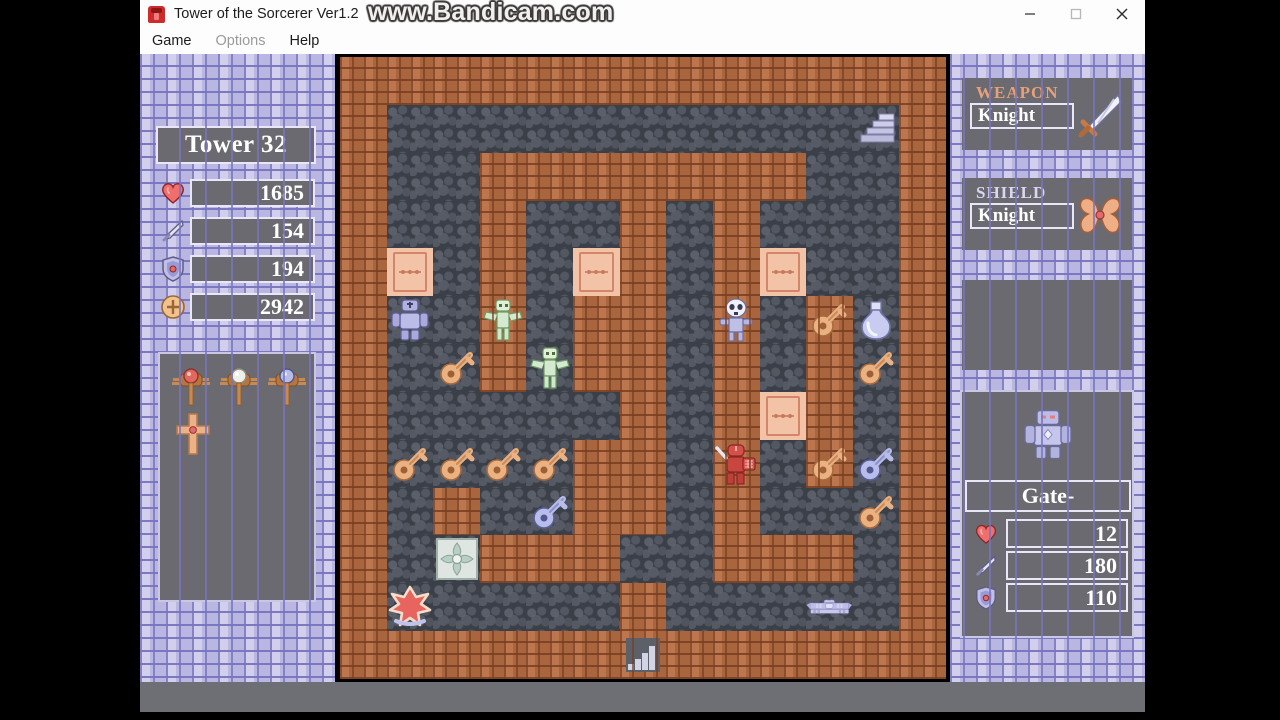  What do you see at coordinates (643, 655) in the screenshot?
I see `stairs-down-icon` at bounding box center [643, 655].